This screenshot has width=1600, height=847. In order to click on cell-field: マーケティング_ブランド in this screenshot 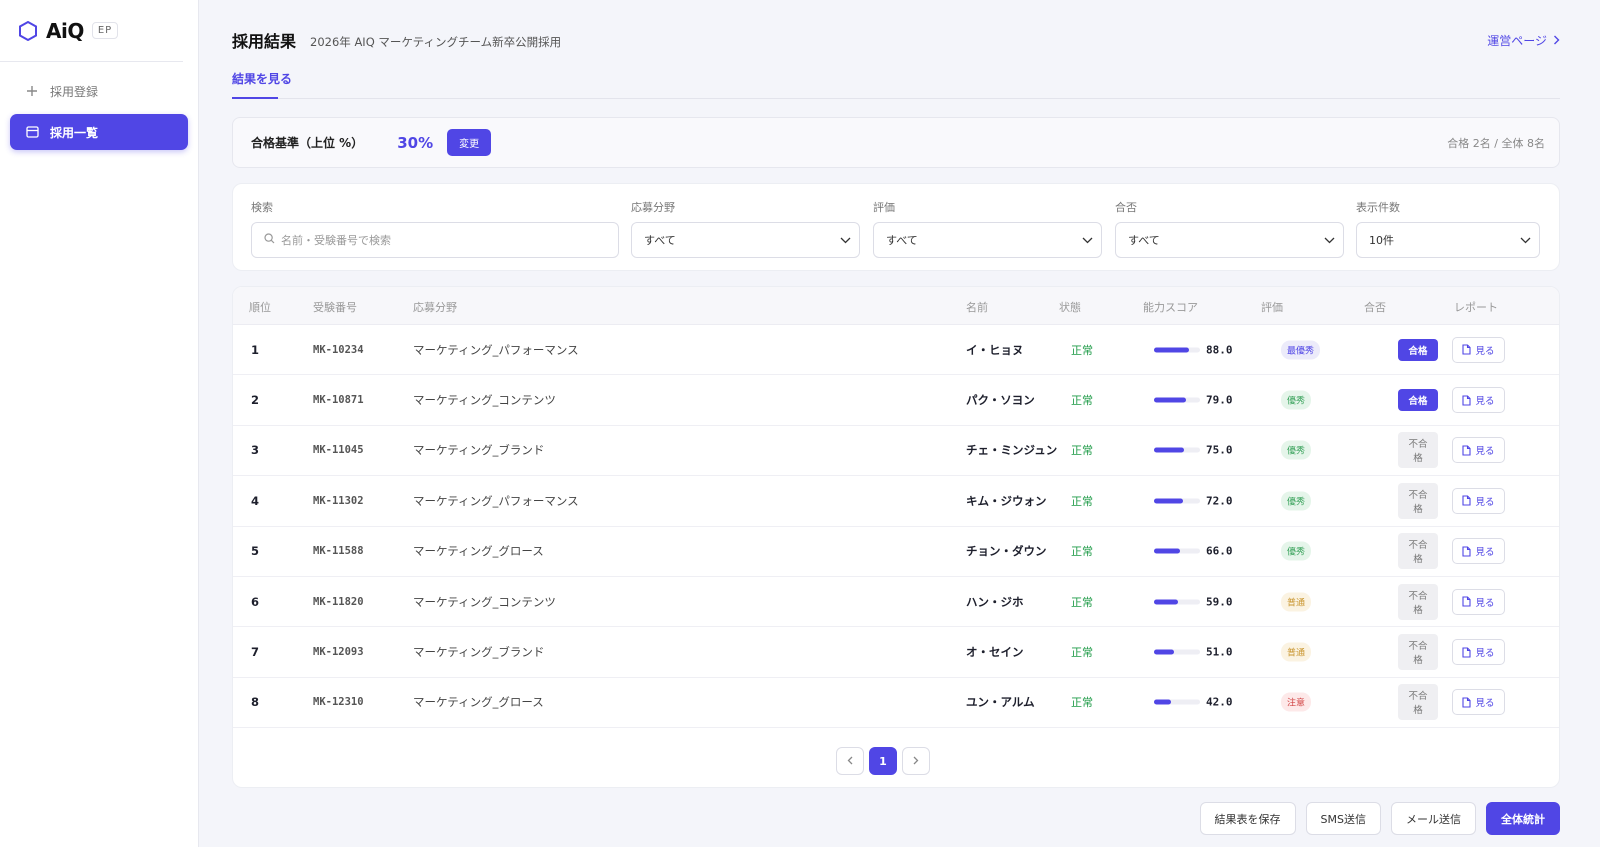, I will do `click(479, 652)`.